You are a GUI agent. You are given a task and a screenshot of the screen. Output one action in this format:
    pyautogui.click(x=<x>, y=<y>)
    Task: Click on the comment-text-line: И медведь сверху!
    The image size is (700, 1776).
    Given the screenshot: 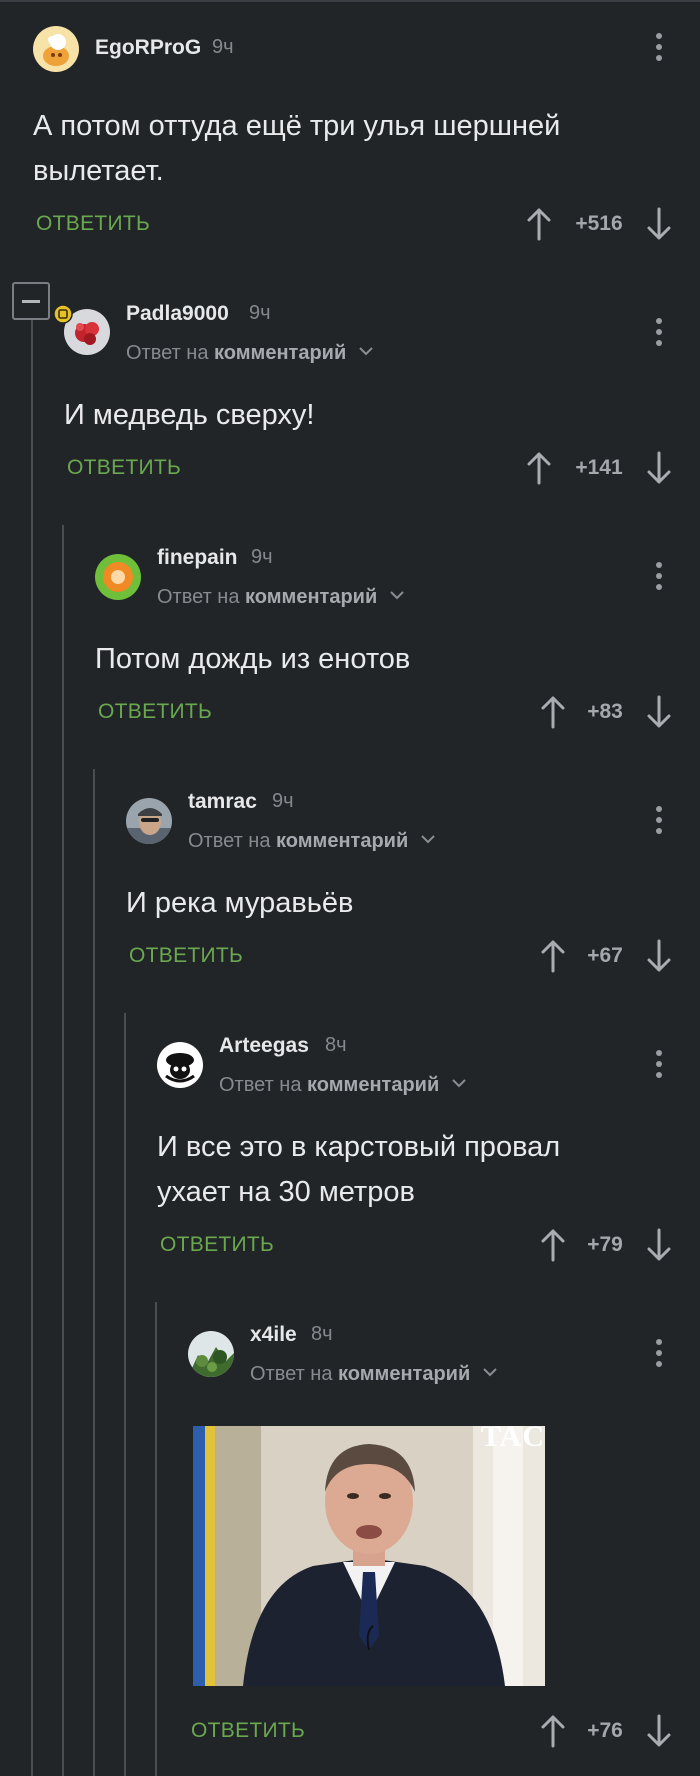 What is the action you would take?
    pyautogui.click(x=189, y=415)
    